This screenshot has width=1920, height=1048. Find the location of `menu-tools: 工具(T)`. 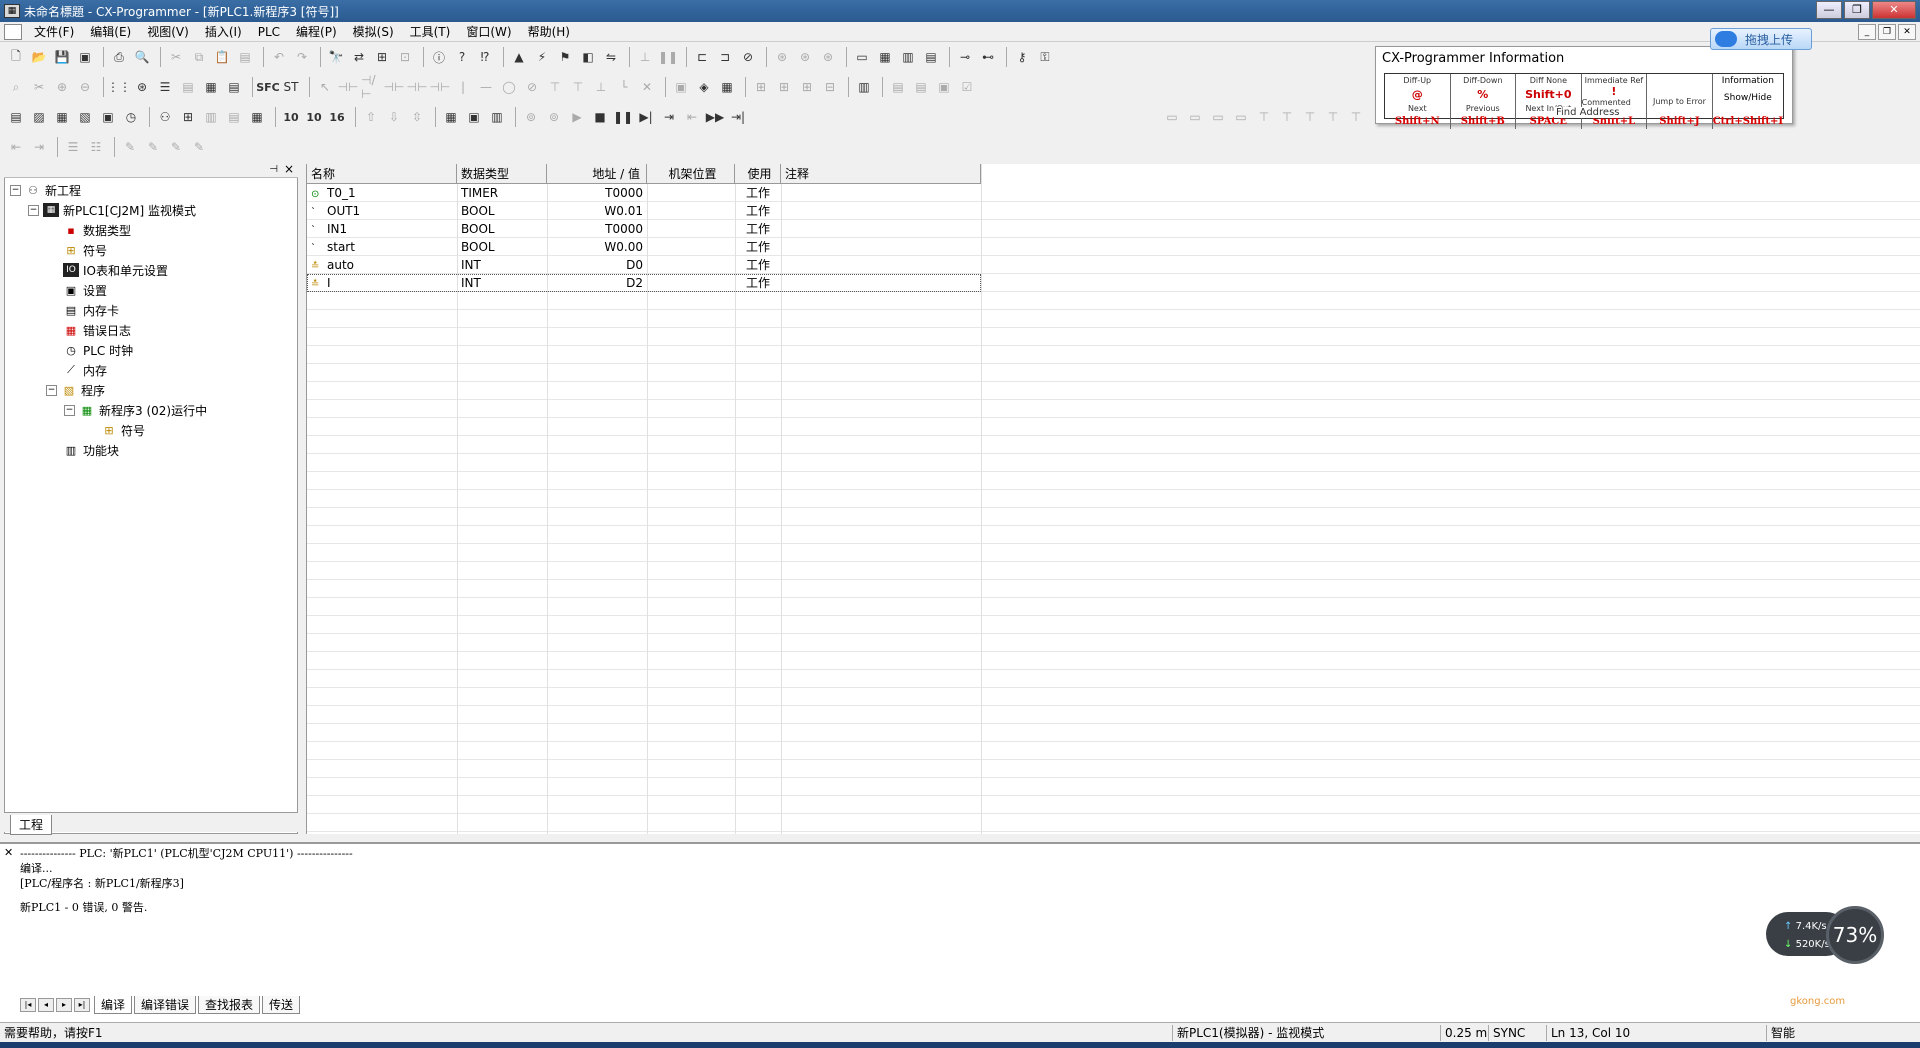

menu-tools: 工具(T) is located at coordinates (430, 32).